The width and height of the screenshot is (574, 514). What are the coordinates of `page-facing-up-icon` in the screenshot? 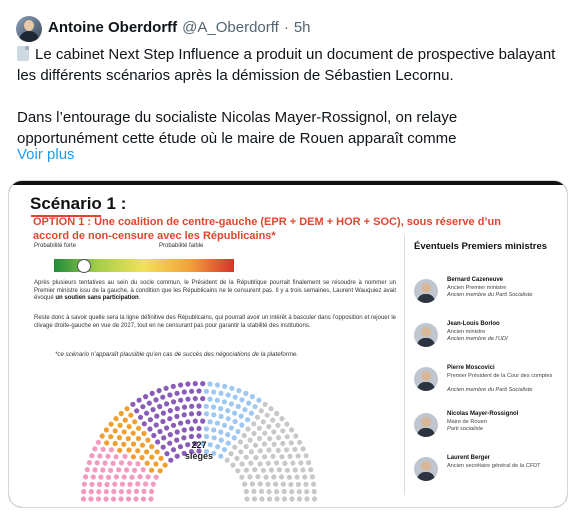 It's located at (23, 53).